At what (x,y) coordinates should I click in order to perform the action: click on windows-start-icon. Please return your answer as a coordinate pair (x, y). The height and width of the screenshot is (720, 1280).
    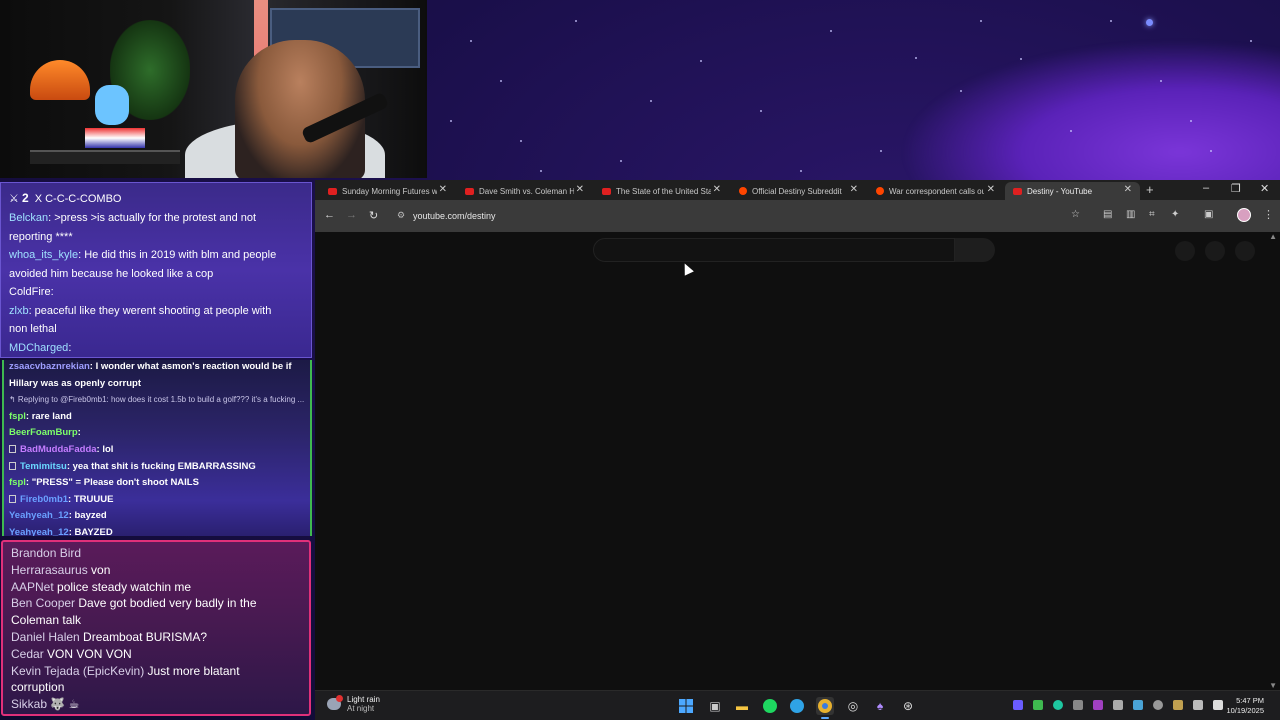
    Looking at the image, I should click on (686, 706).